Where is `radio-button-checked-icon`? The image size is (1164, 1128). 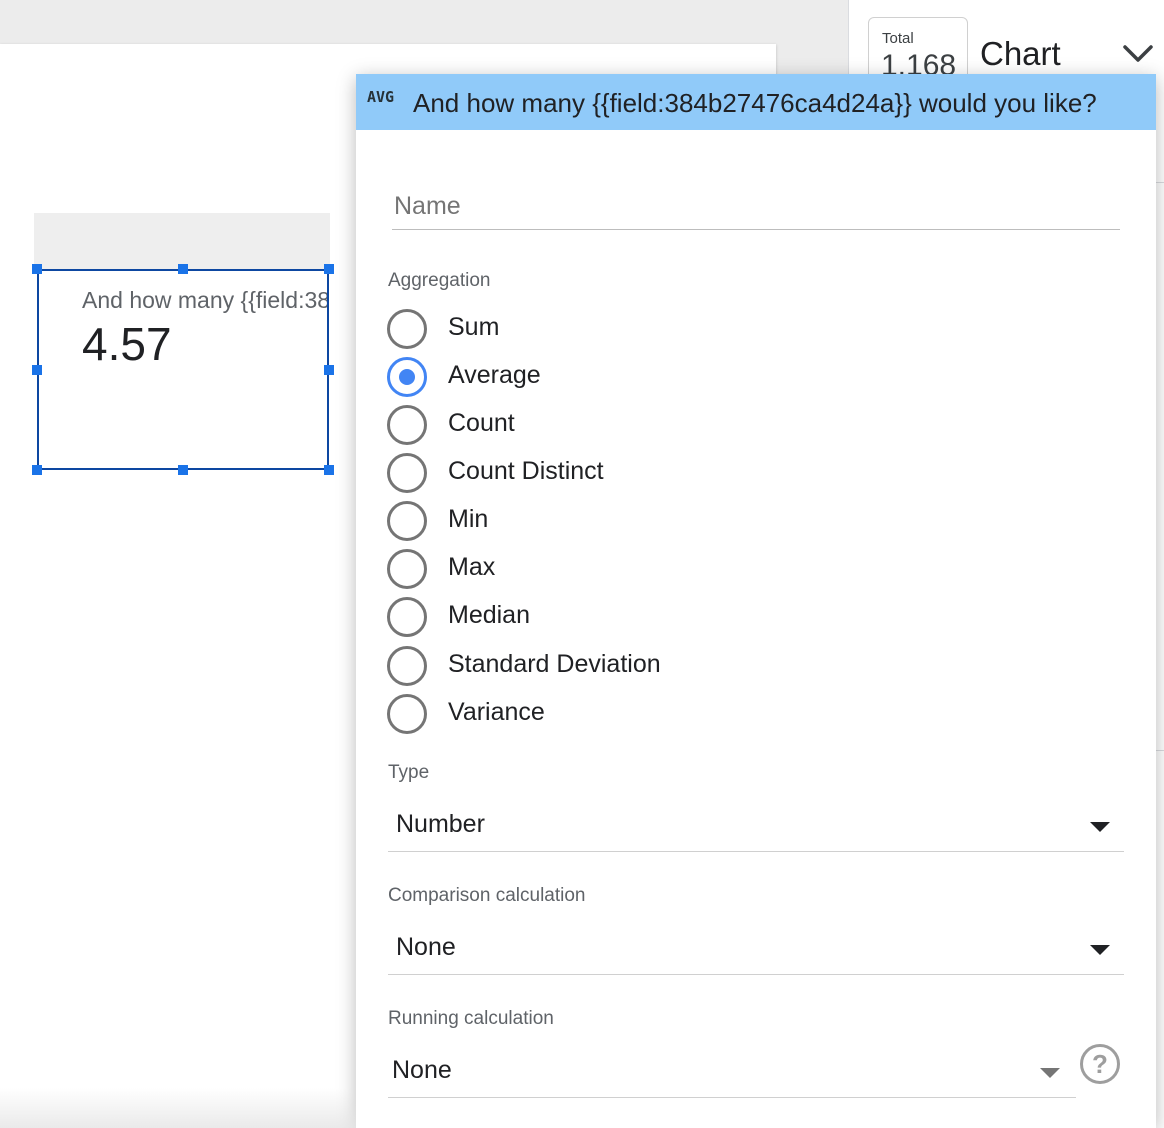 radio-button-checked-icon is located at coordinates (407, 377).